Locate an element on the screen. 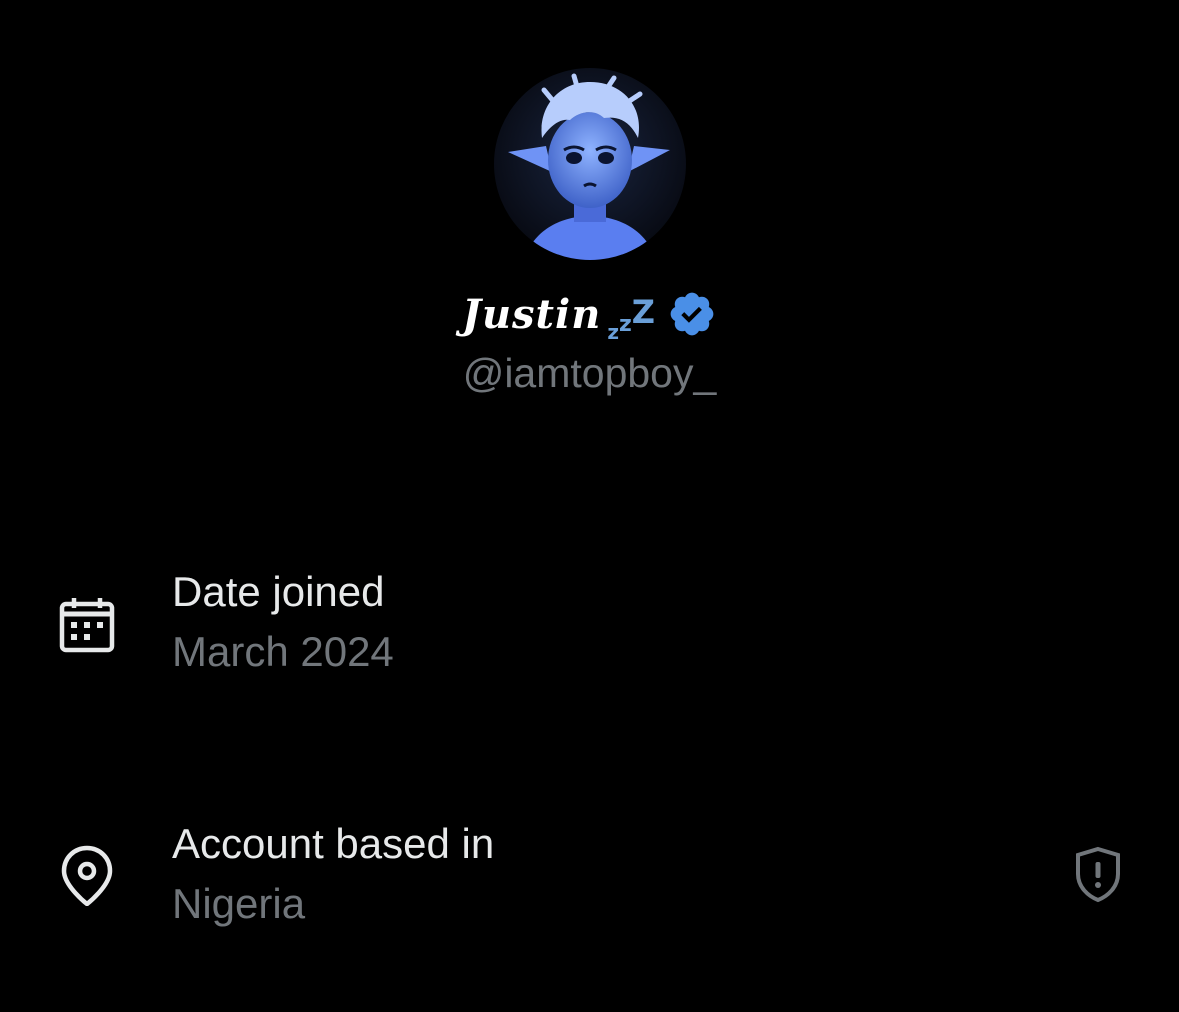  name-row: Justin z z Z is located at coordinates (589, 314).